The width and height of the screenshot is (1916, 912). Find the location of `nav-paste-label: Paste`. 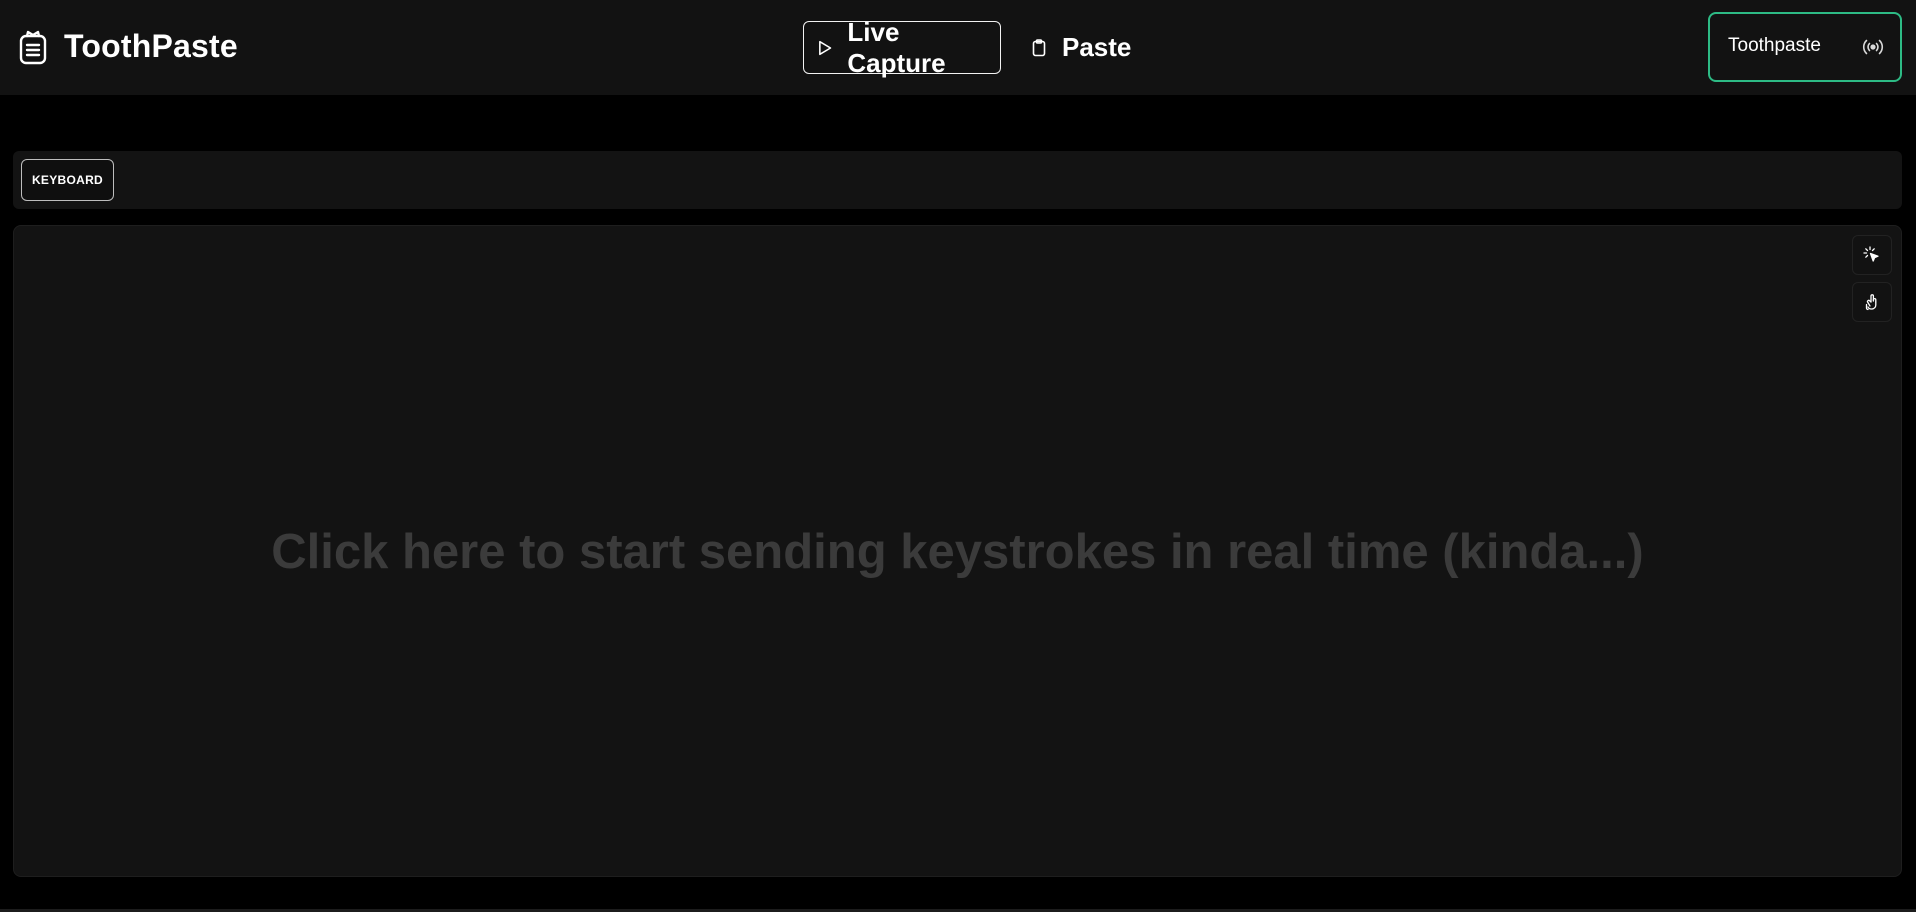

nav-paste-label: Paste is located at coordinates (1097, 47).